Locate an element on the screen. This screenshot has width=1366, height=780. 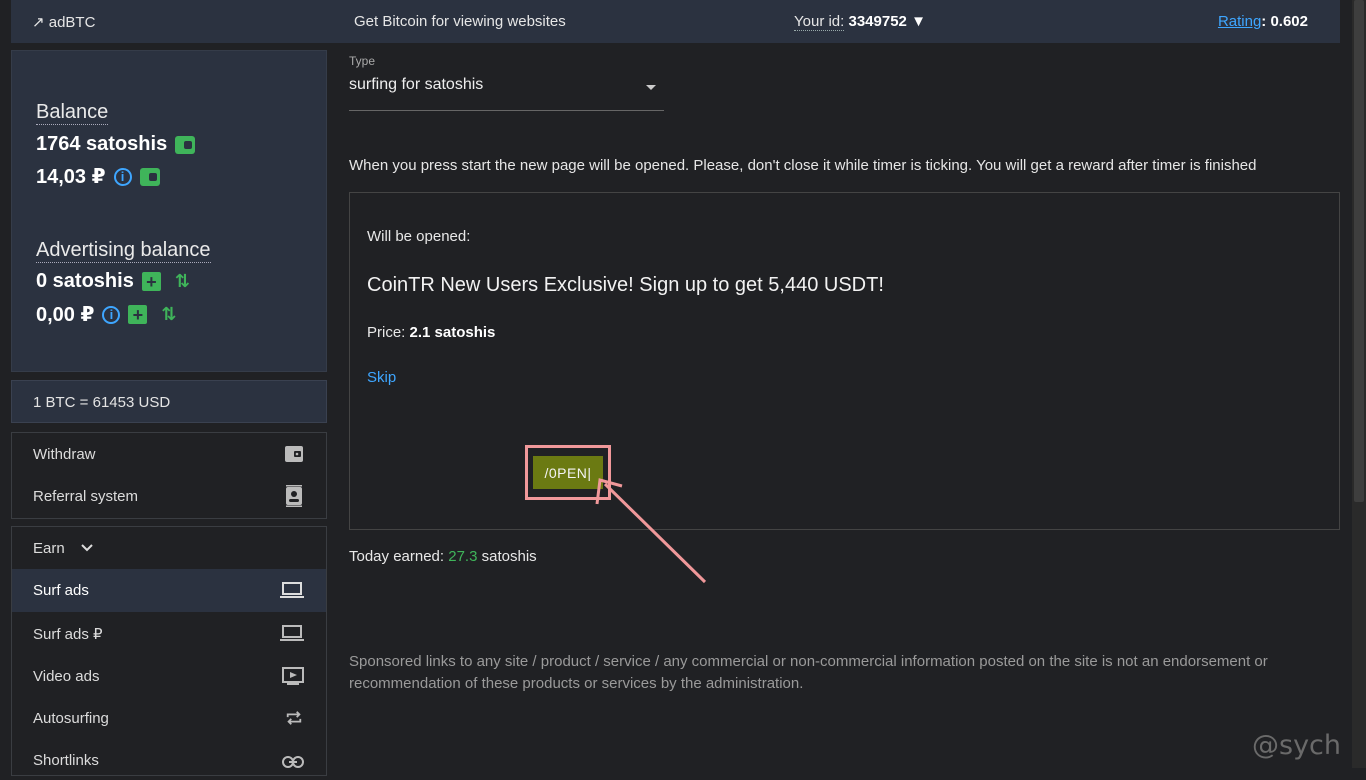
type-select-value: surfing for satoshis is located at coordinates (416, 84).